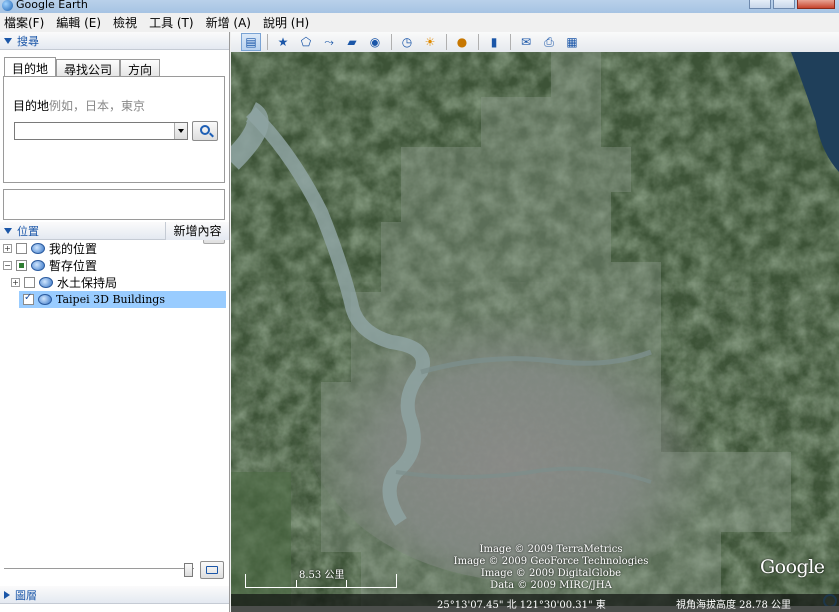  Describe the element at coordinates (30, 67) in the screenshot. I see `tab-fly-to: 目的地` at that location.